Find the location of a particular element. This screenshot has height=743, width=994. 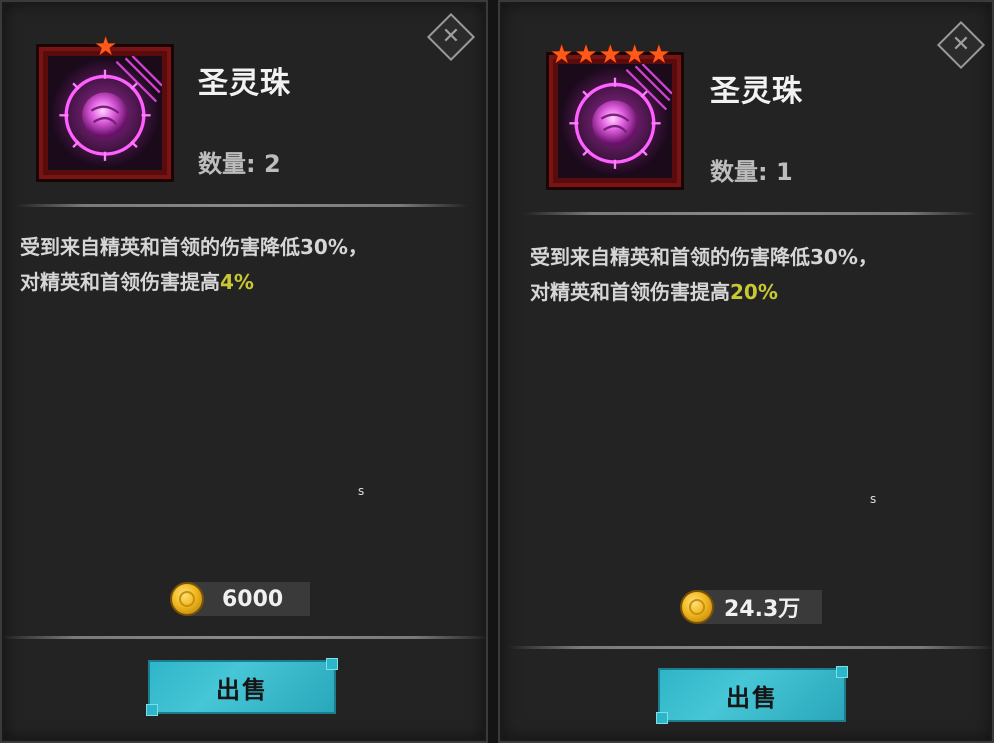

description-highlight: 20% is located at coordinates (754, 292).